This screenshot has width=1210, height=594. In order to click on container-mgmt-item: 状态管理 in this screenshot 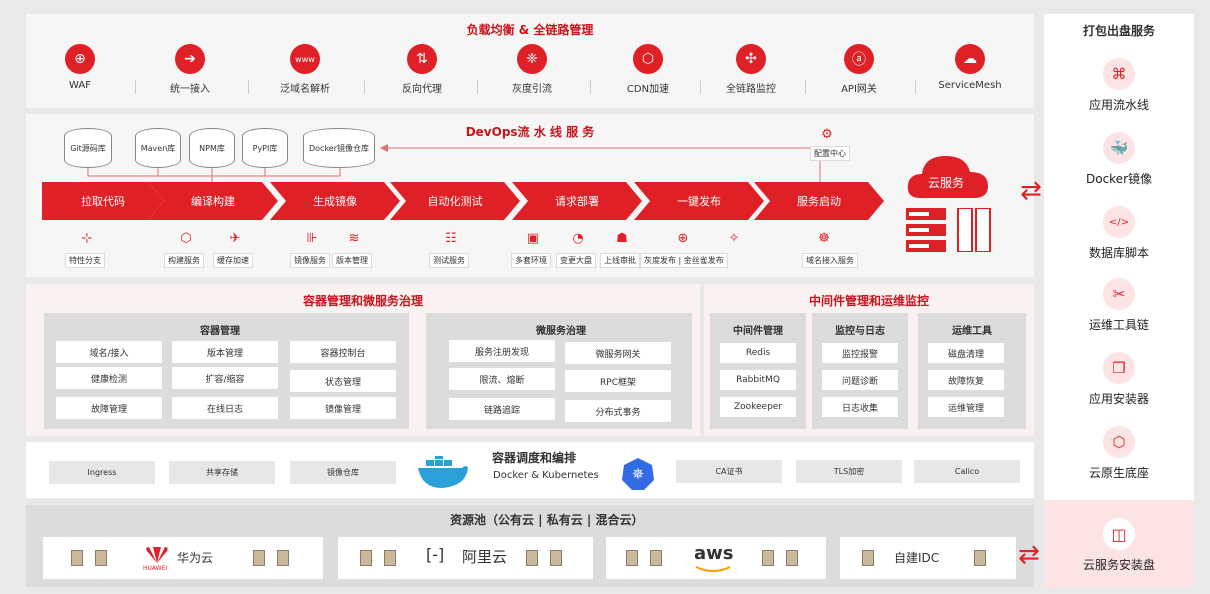, I will do `click(343, 381)`.